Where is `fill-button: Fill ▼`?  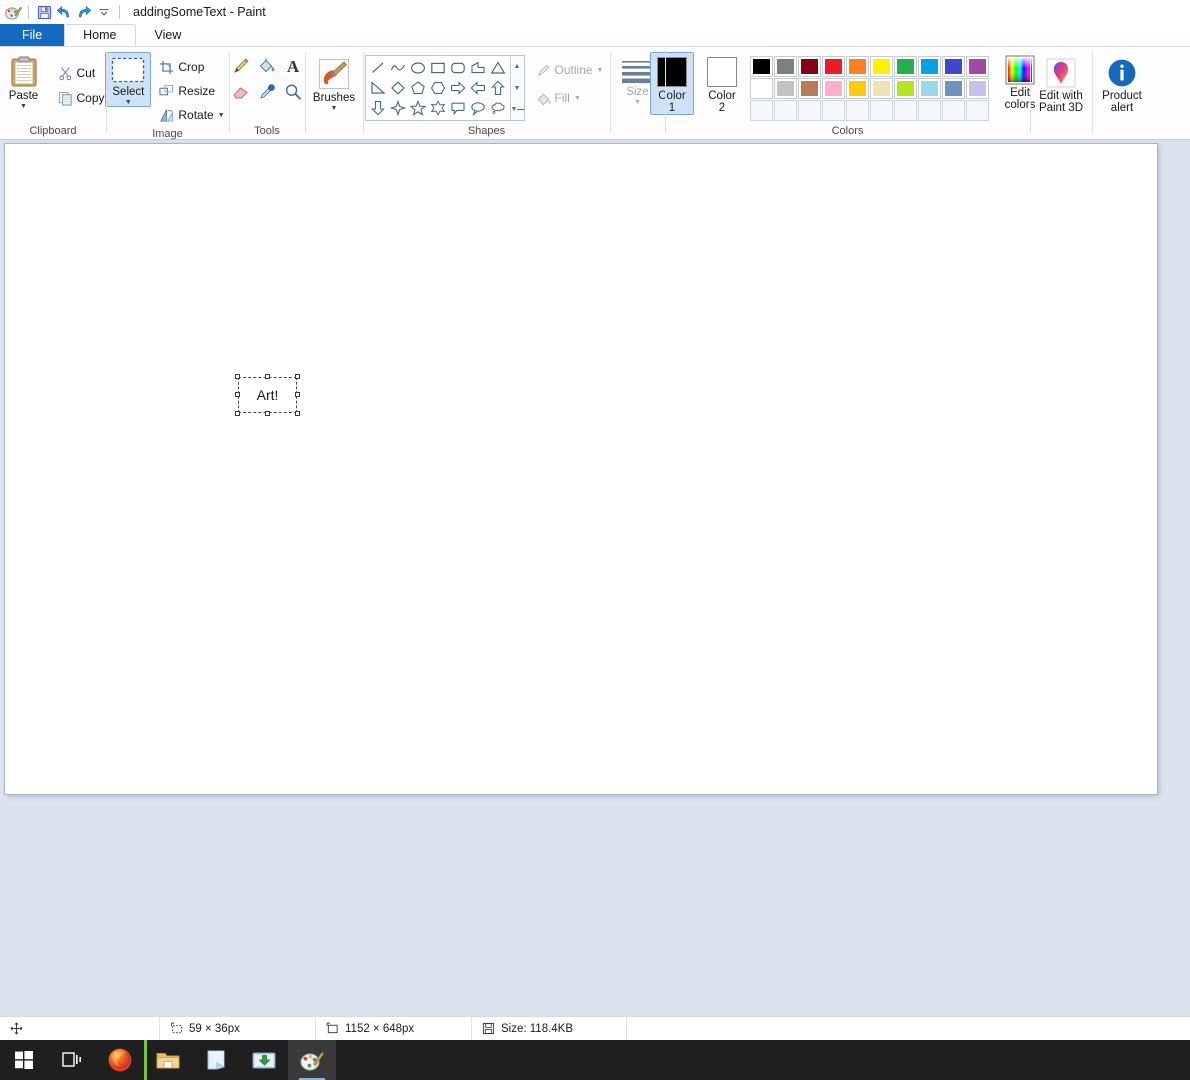 fill-button: Fill ▼ is located at coordinates (571, 98).